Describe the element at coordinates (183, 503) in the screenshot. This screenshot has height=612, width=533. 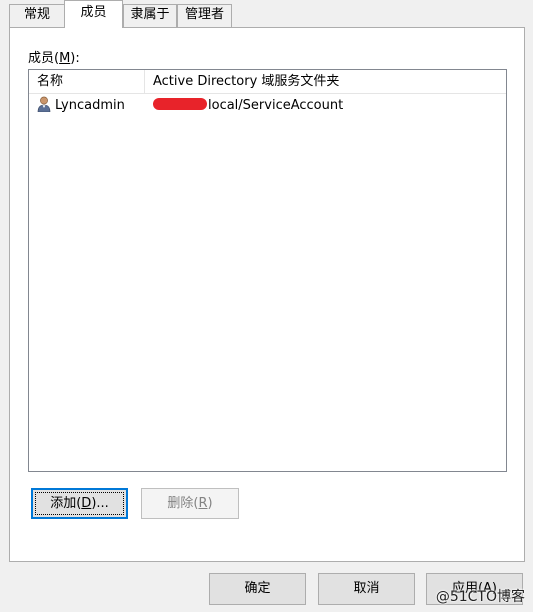
I see `remove-label-prefix: 删除(` at that location.